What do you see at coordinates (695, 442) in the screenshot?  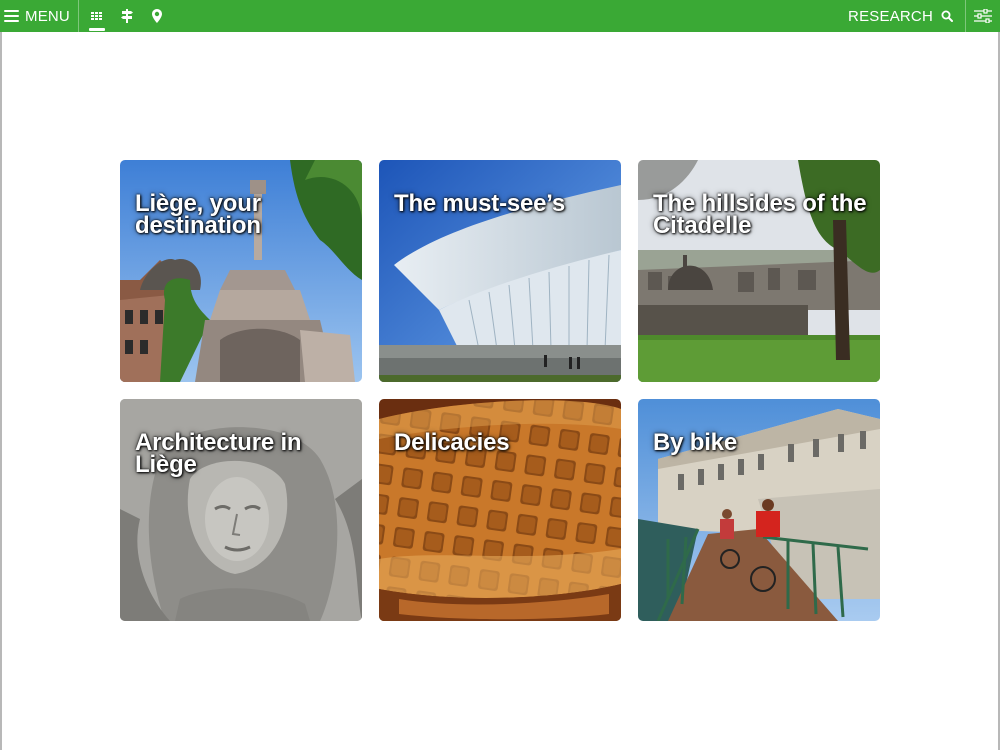 I see `tile-title: By bike` at bounding box center [695, 442].